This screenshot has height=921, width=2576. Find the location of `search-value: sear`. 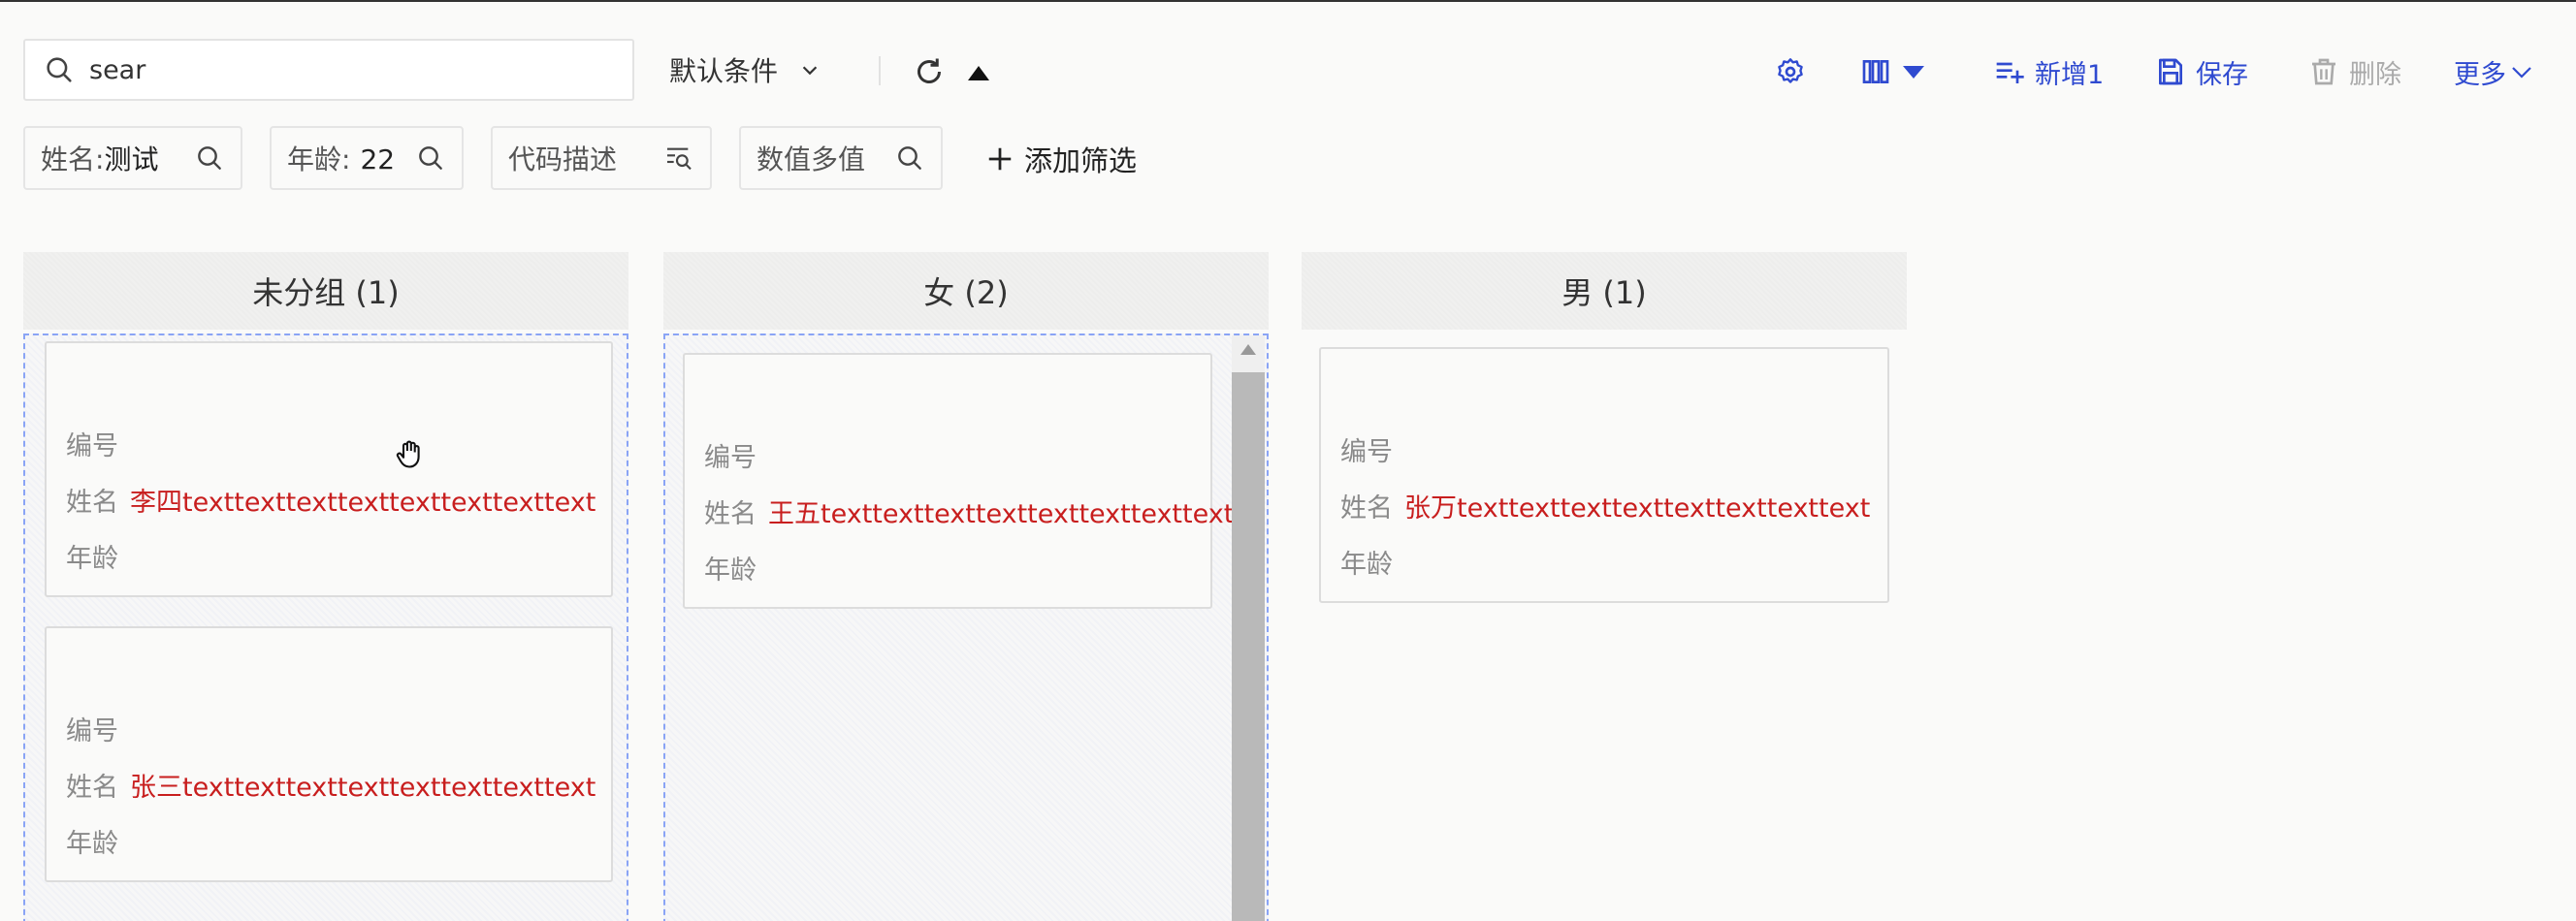

search-value: sear is located at coordinates (117, 69).